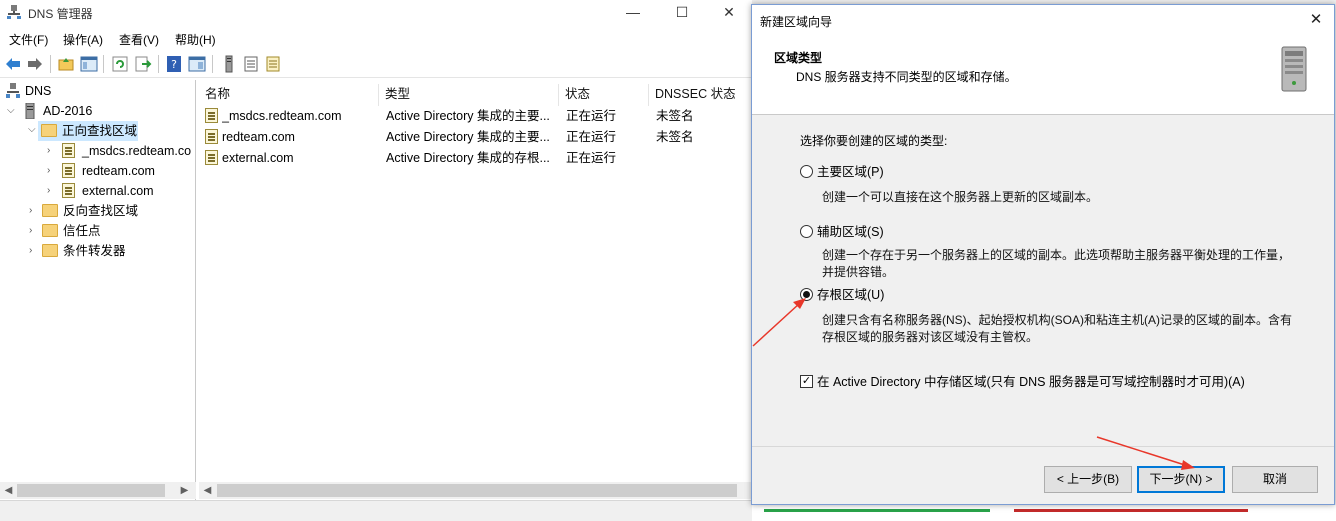 The height and width of the screenshot is (521, 1336). I want to click on help-icon: ?, so click(174, 64).